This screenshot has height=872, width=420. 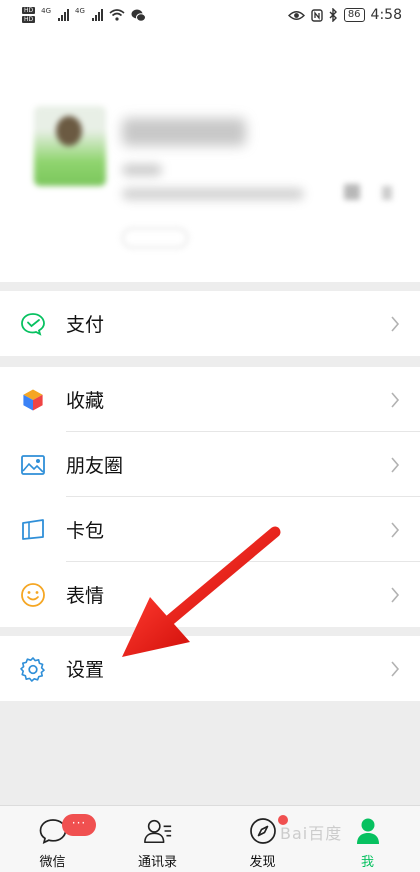 I want to click on tab-me: 我, so click(x=367, y=839).